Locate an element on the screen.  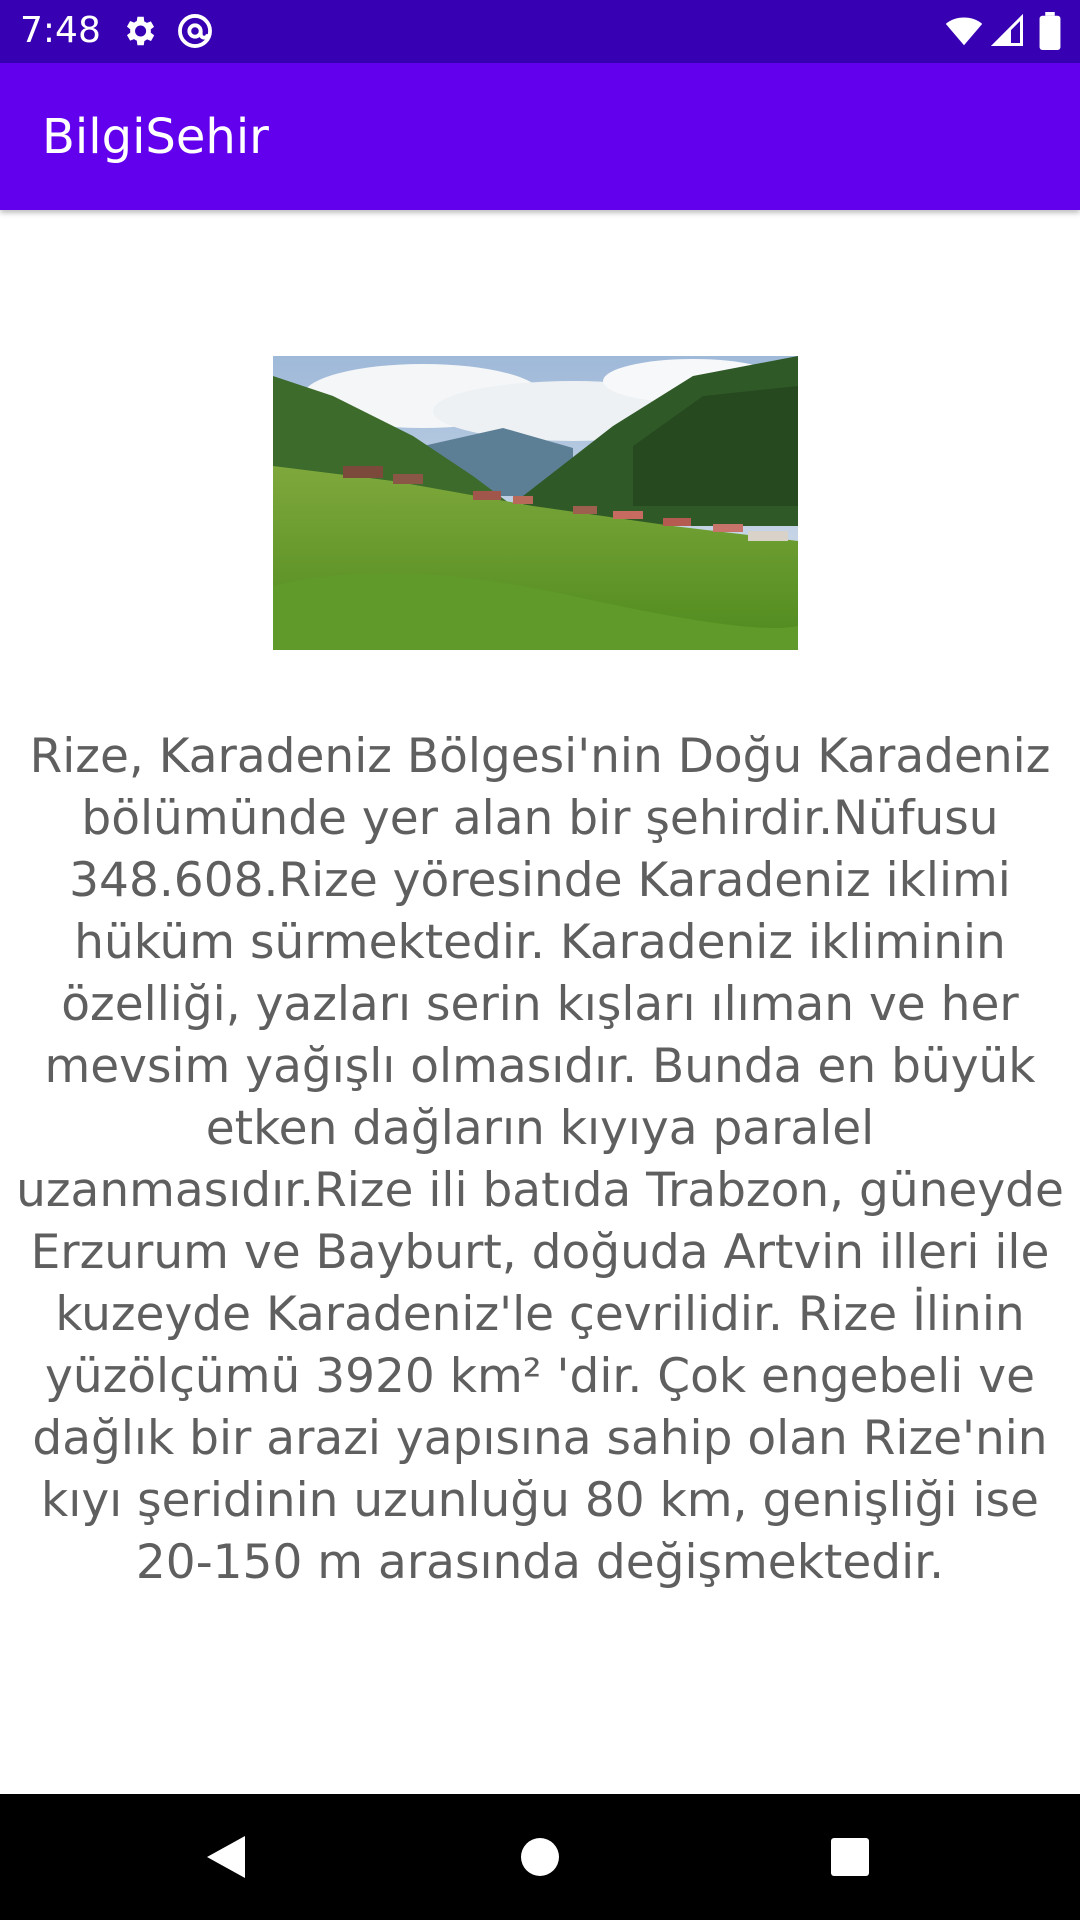
status-time: 7:48 is located at coordinates (60, 30).